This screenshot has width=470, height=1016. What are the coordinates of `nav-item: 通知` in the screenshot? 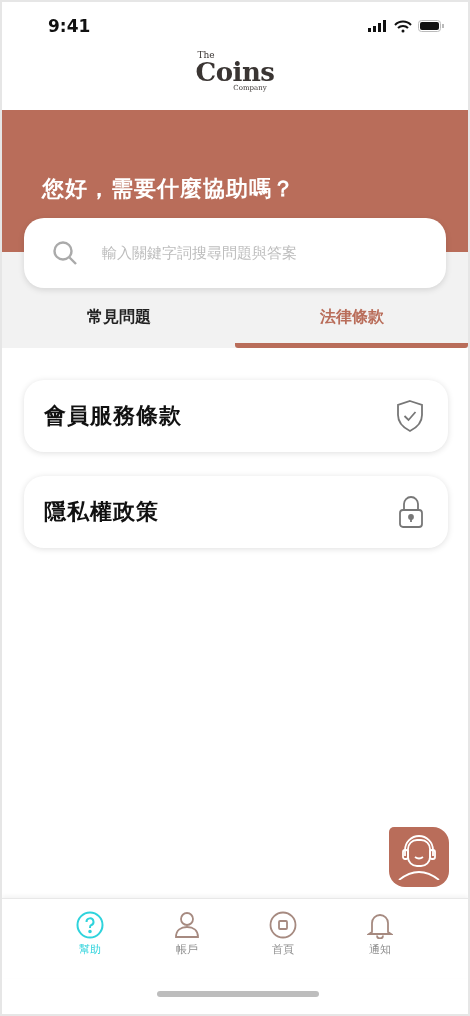 It's located at (379, 935).